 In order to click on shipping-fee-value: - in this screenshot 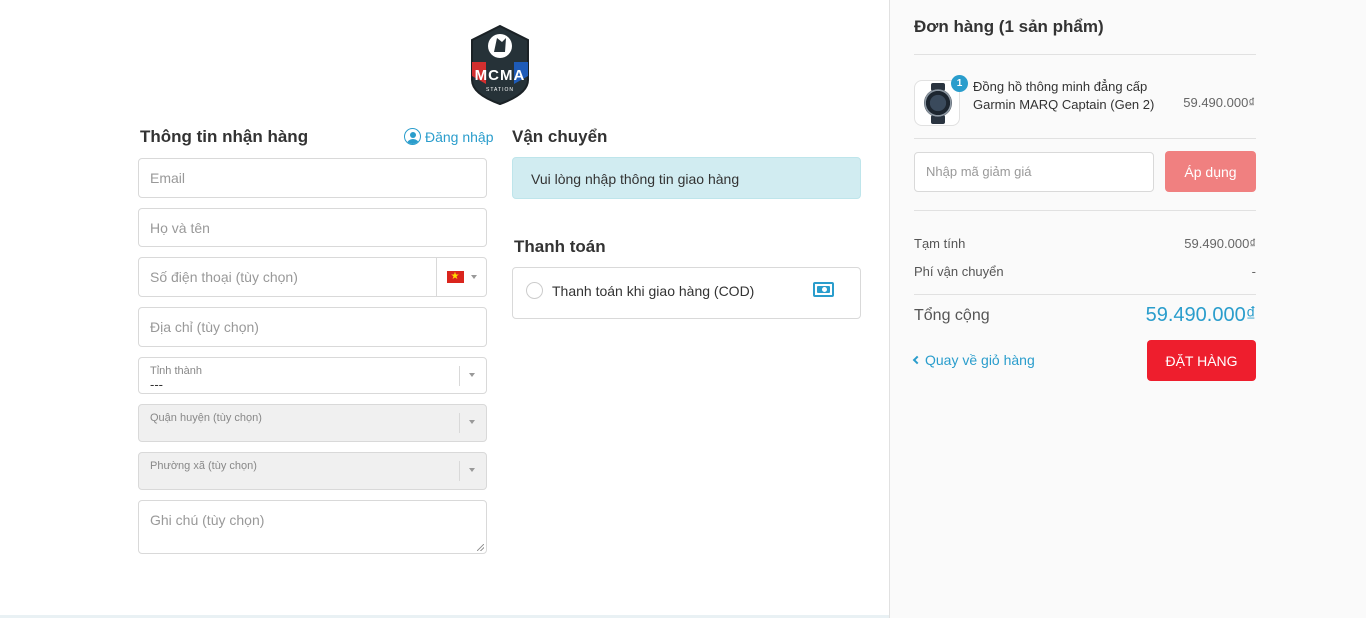, I will do `click(1253, 271)`.